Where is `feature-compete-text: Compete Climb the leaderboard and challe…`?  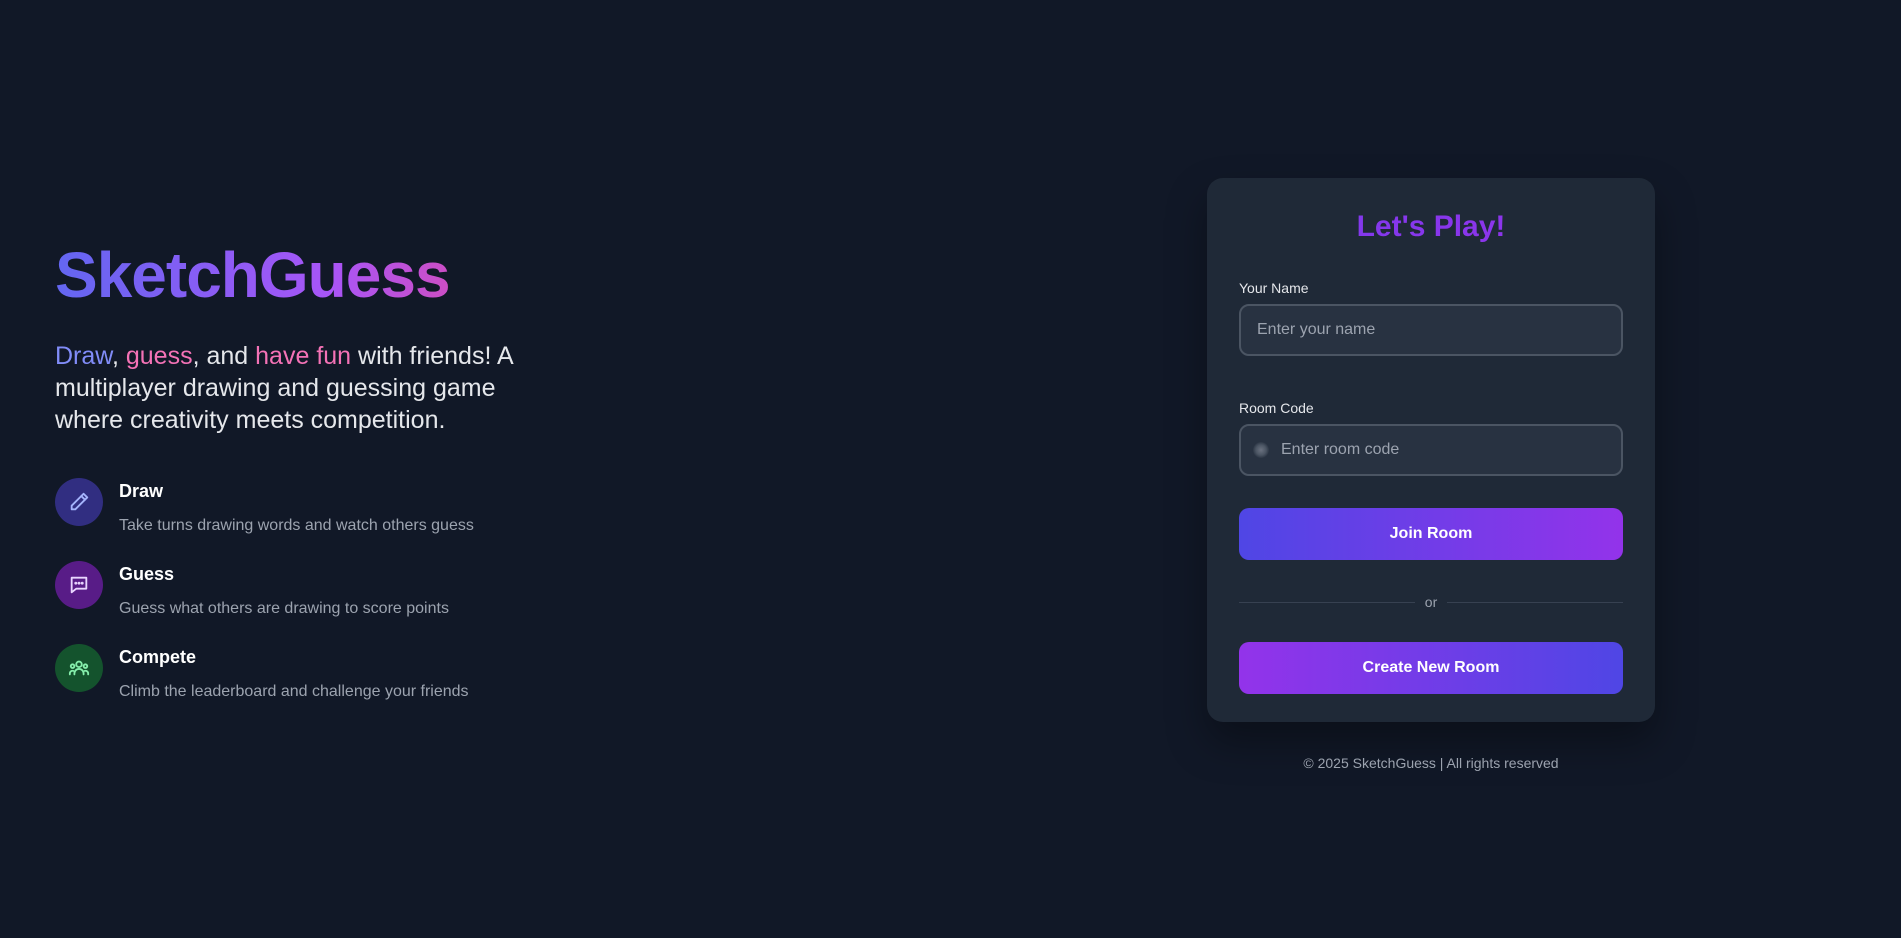
feature-compete-text: Compete Climb the leaderboard and challe… is located at coordinates (294, 672).